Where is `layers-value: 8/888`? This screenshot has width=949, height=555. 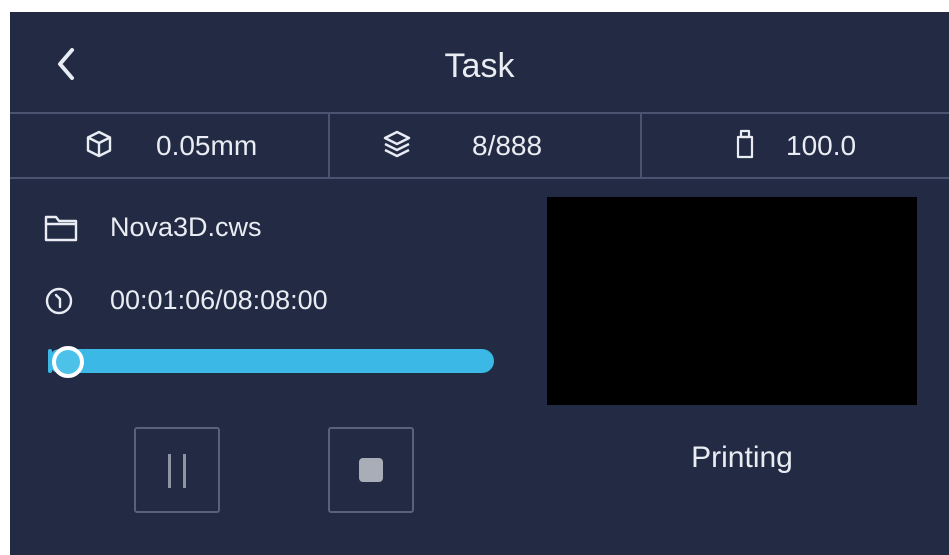
layers-value: 8/888 is located at coordinates (507, 145).